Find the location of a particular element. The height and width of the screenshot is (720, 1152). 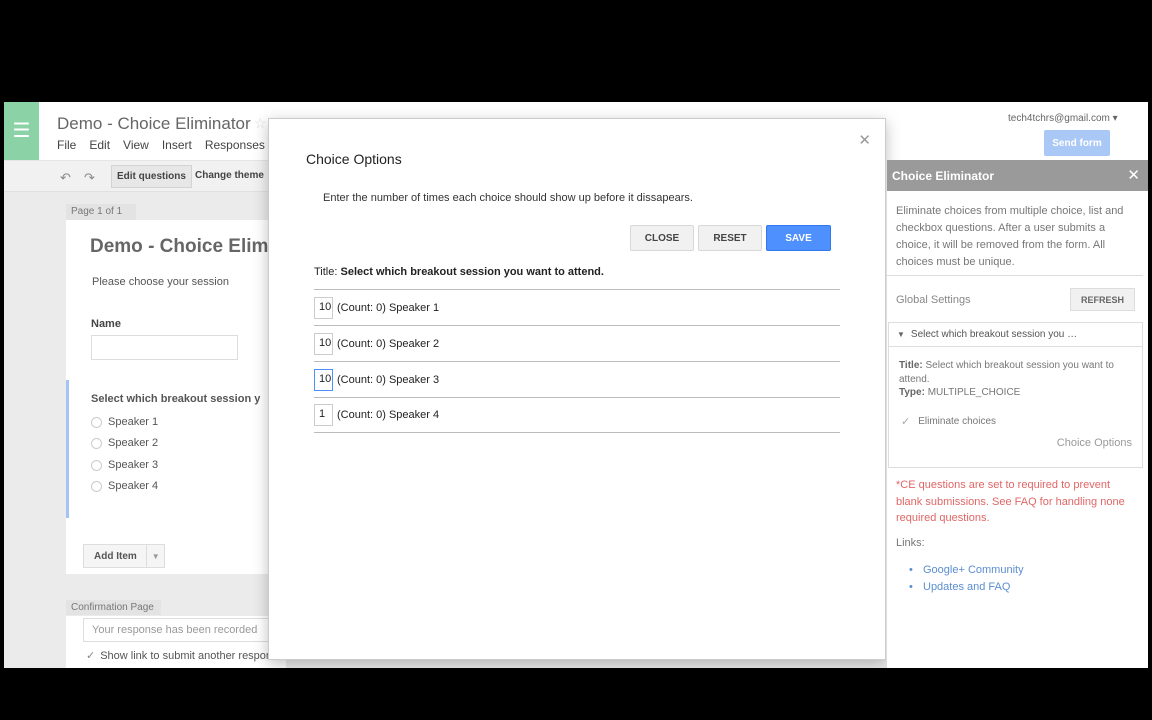

forms-app-icon: ☰ is located at coordinates (21, 131).